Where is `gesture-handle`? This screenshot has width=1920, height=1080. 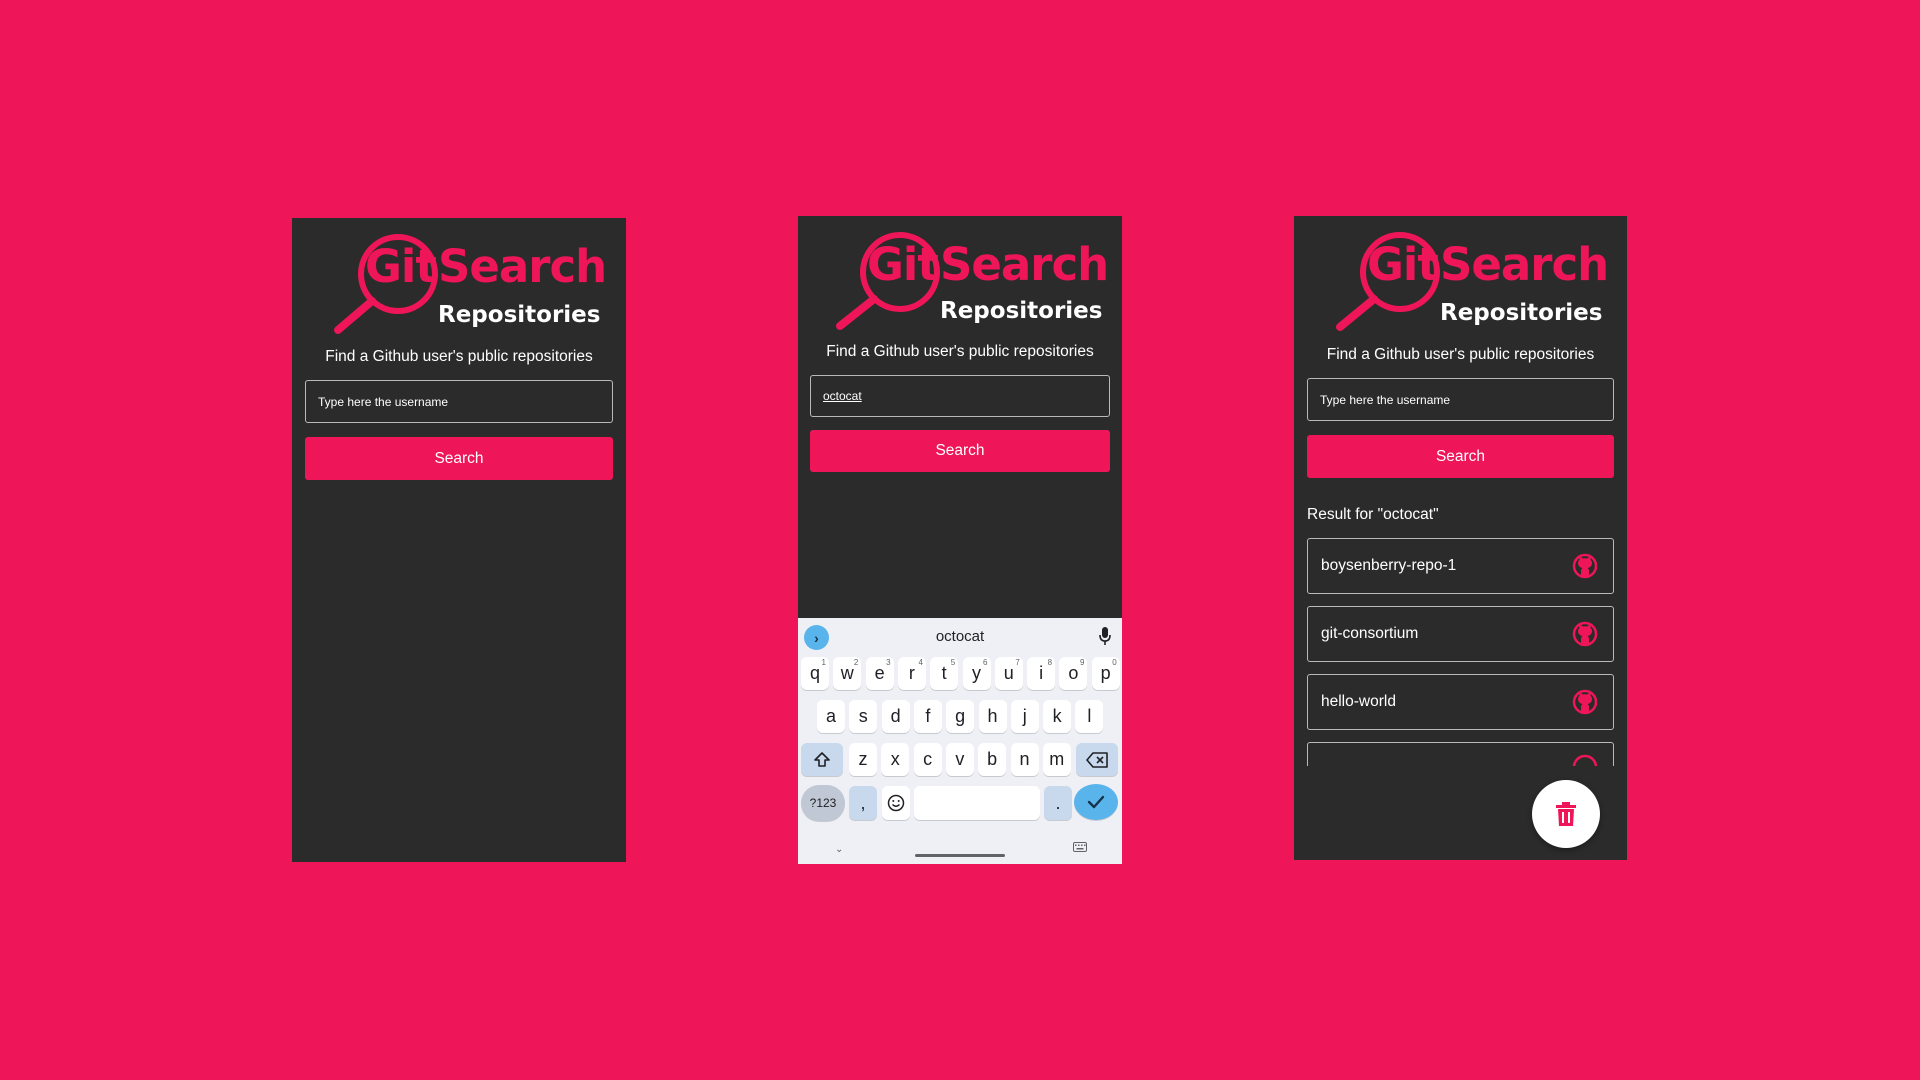 gesture-handle is located at coordinates (960, 855).